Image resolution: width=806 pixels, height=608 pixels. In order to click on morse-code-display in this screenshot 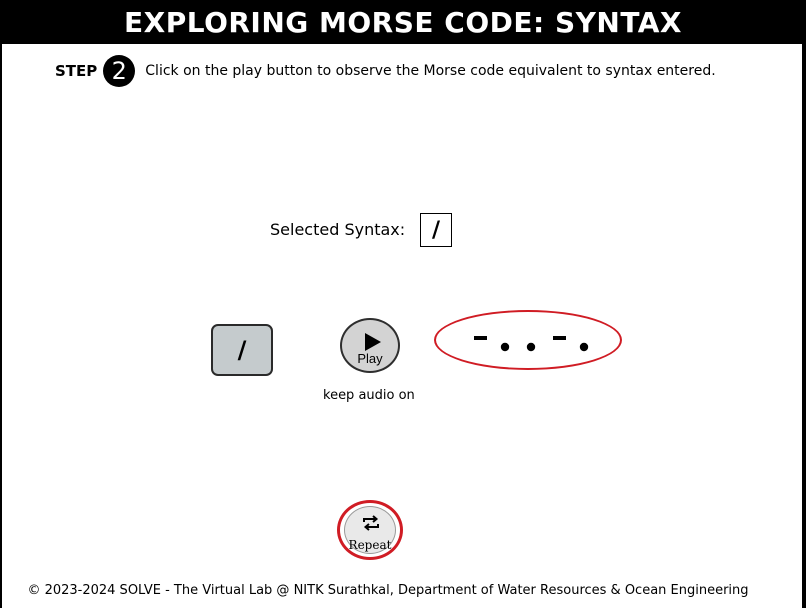, I will do `click(531, 344)`.